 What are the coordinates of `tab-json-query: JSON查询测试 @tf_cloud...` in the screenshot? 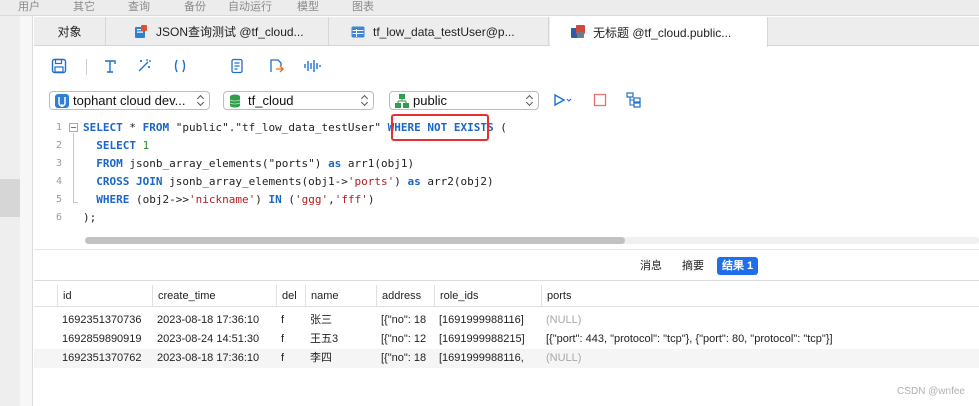 It's located at (218, 31).